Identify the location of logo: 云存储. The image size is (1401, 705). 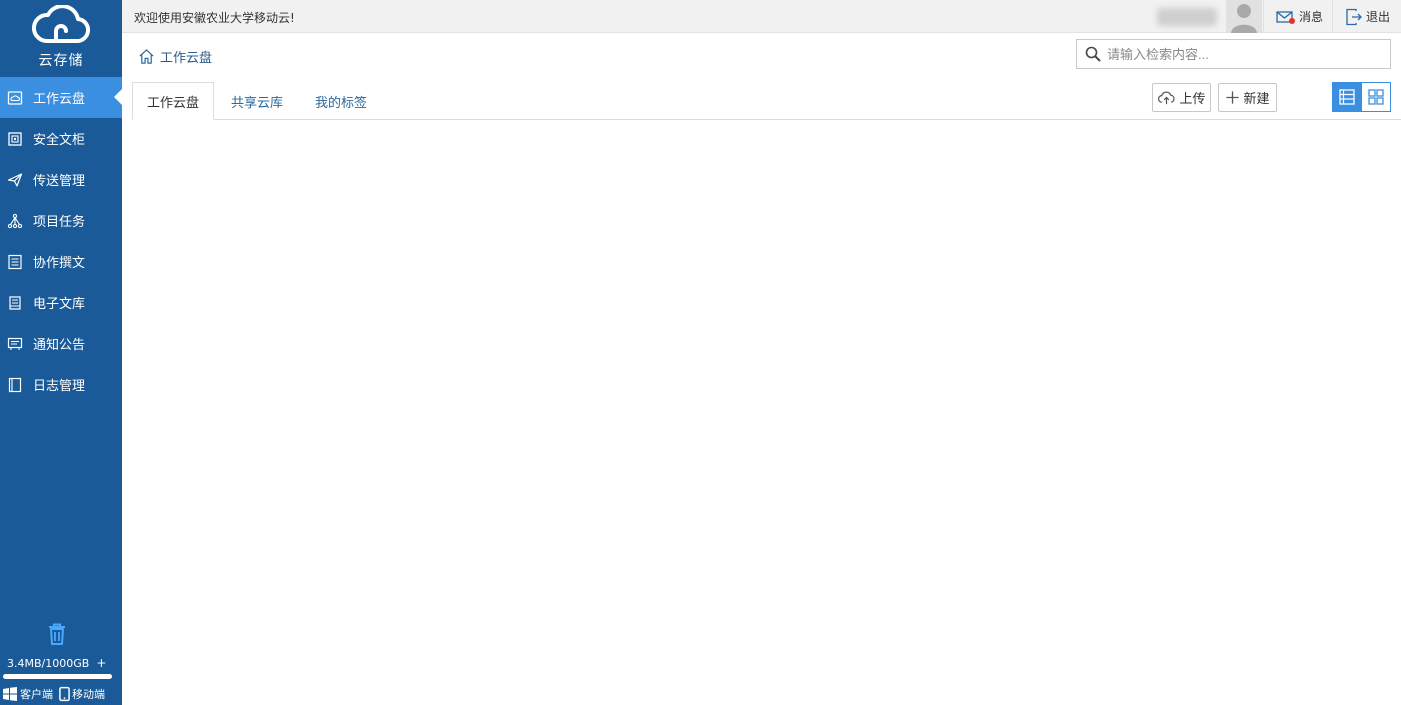
(61, 38).